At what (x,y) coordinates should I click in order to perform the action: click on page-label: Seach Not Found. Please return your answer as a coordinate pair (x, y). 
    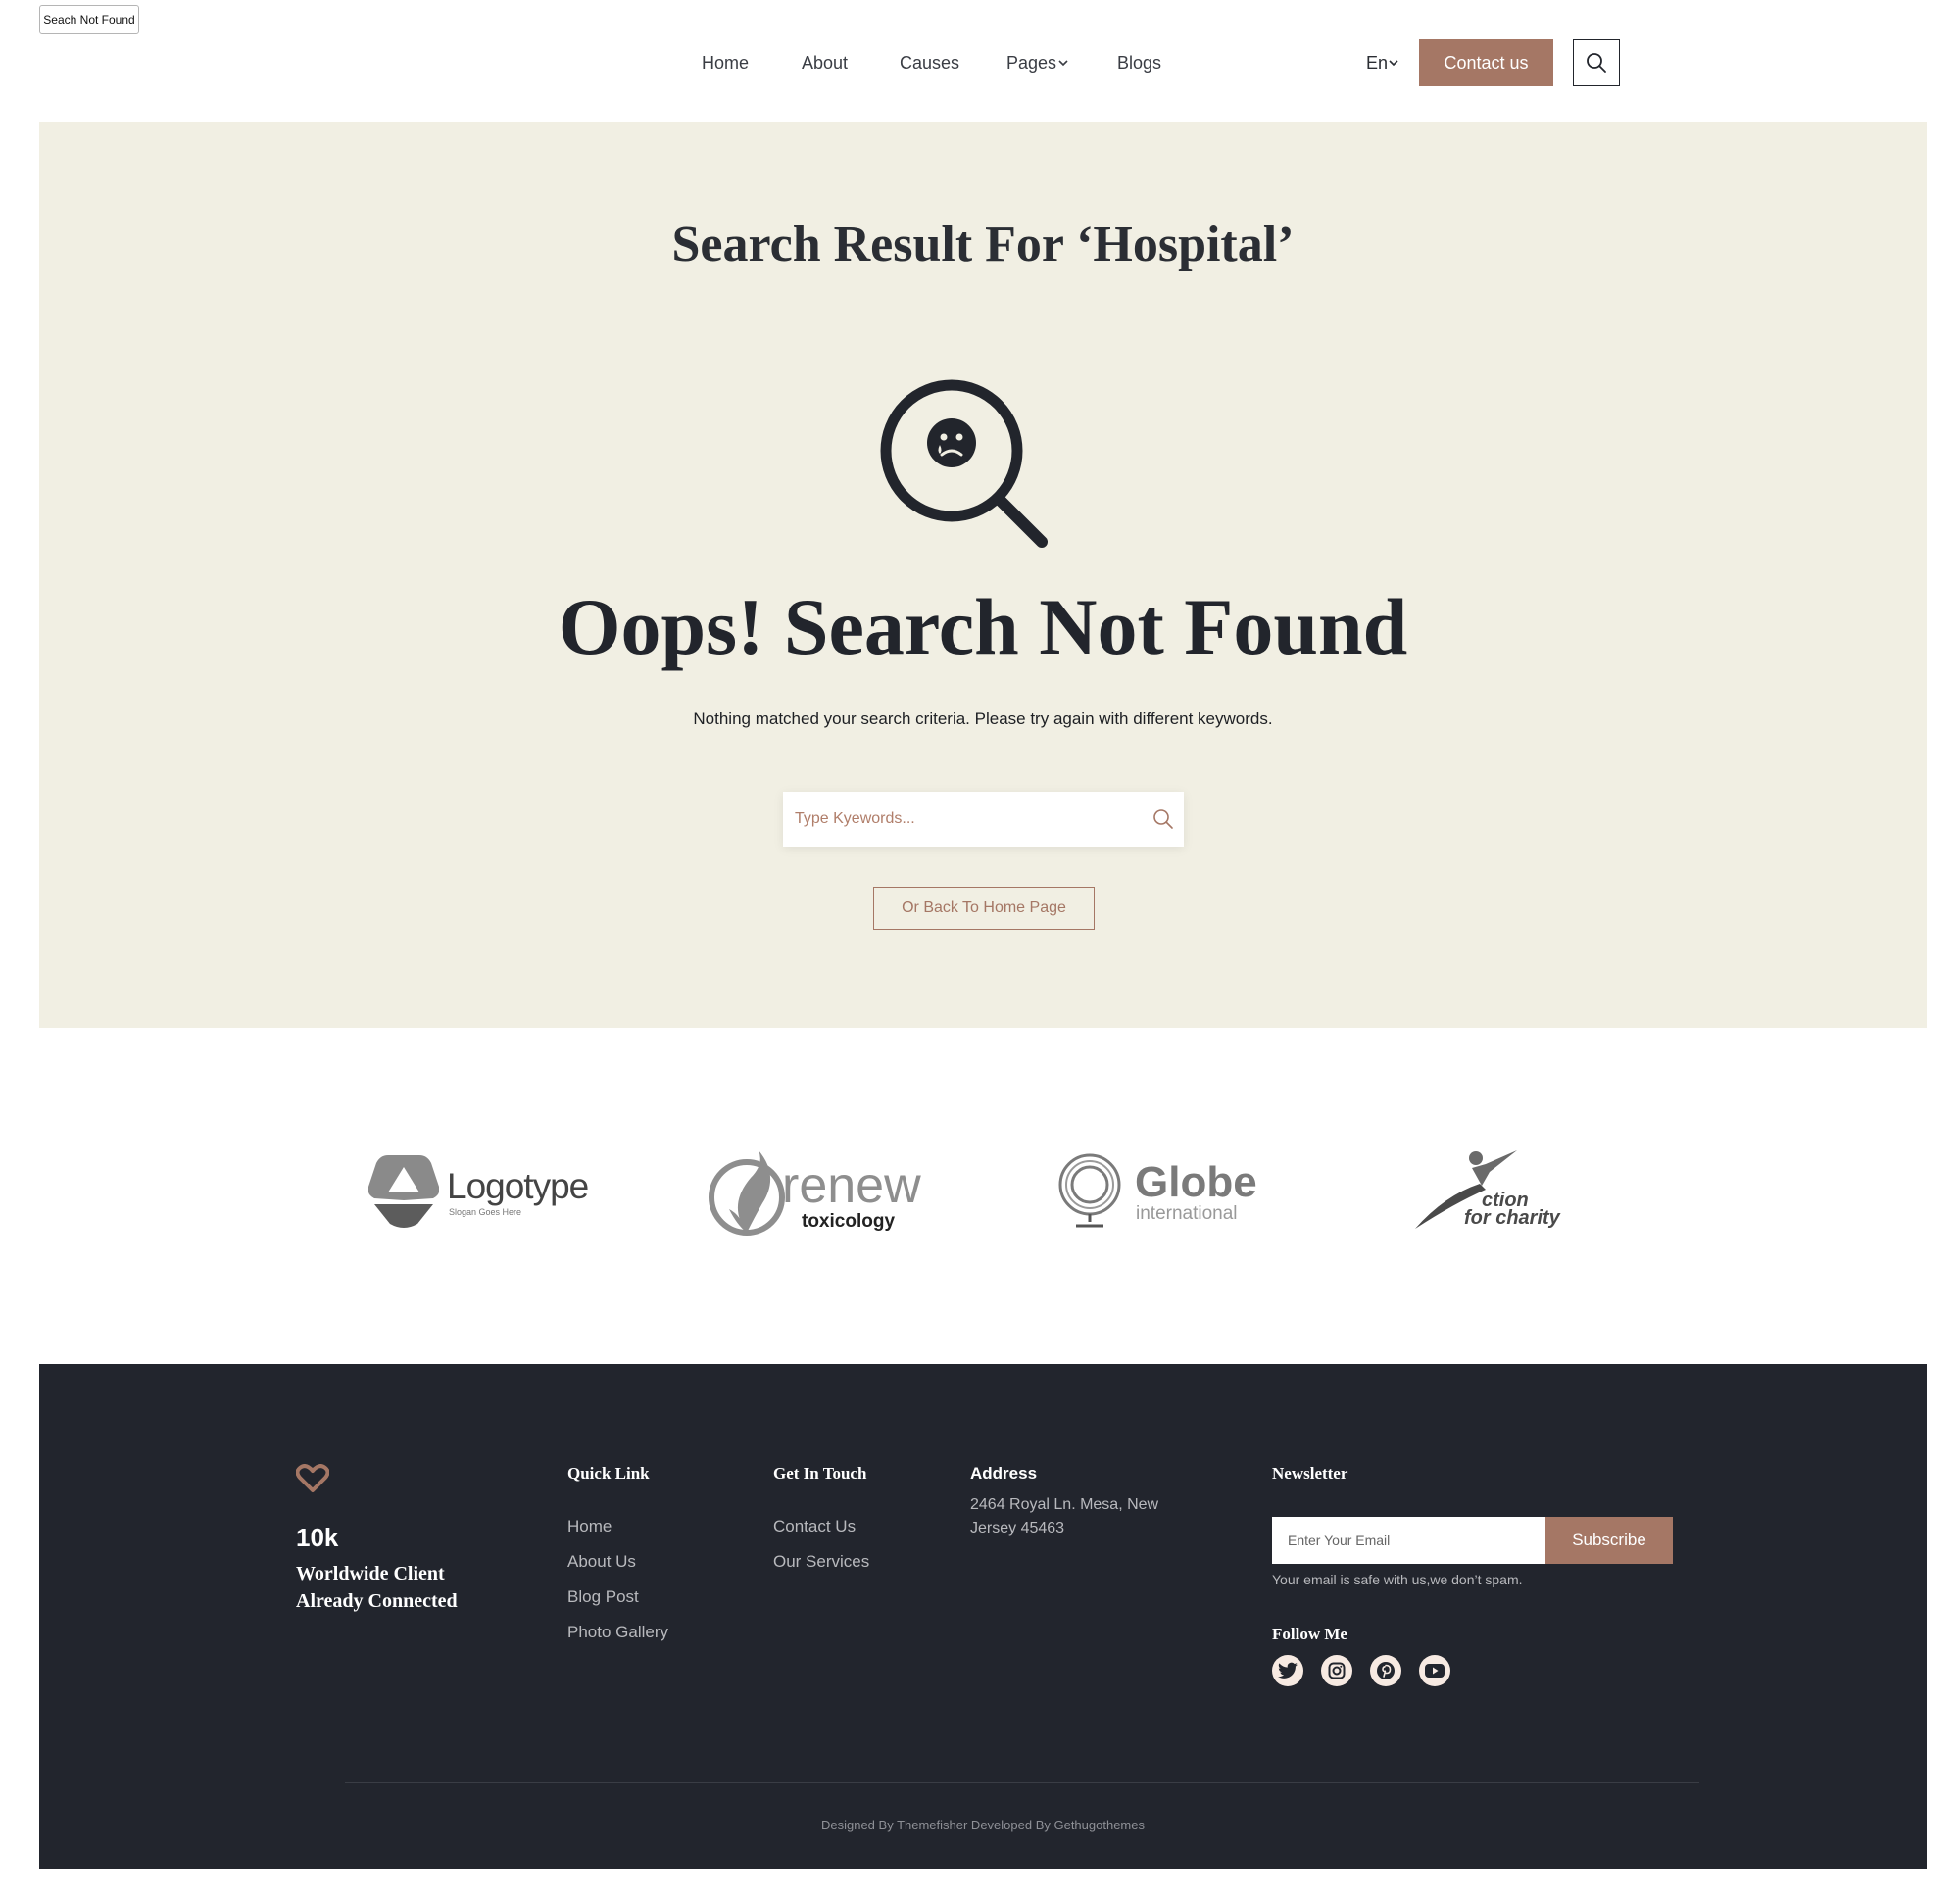
    Looking at the image, I should click on (89, 20).